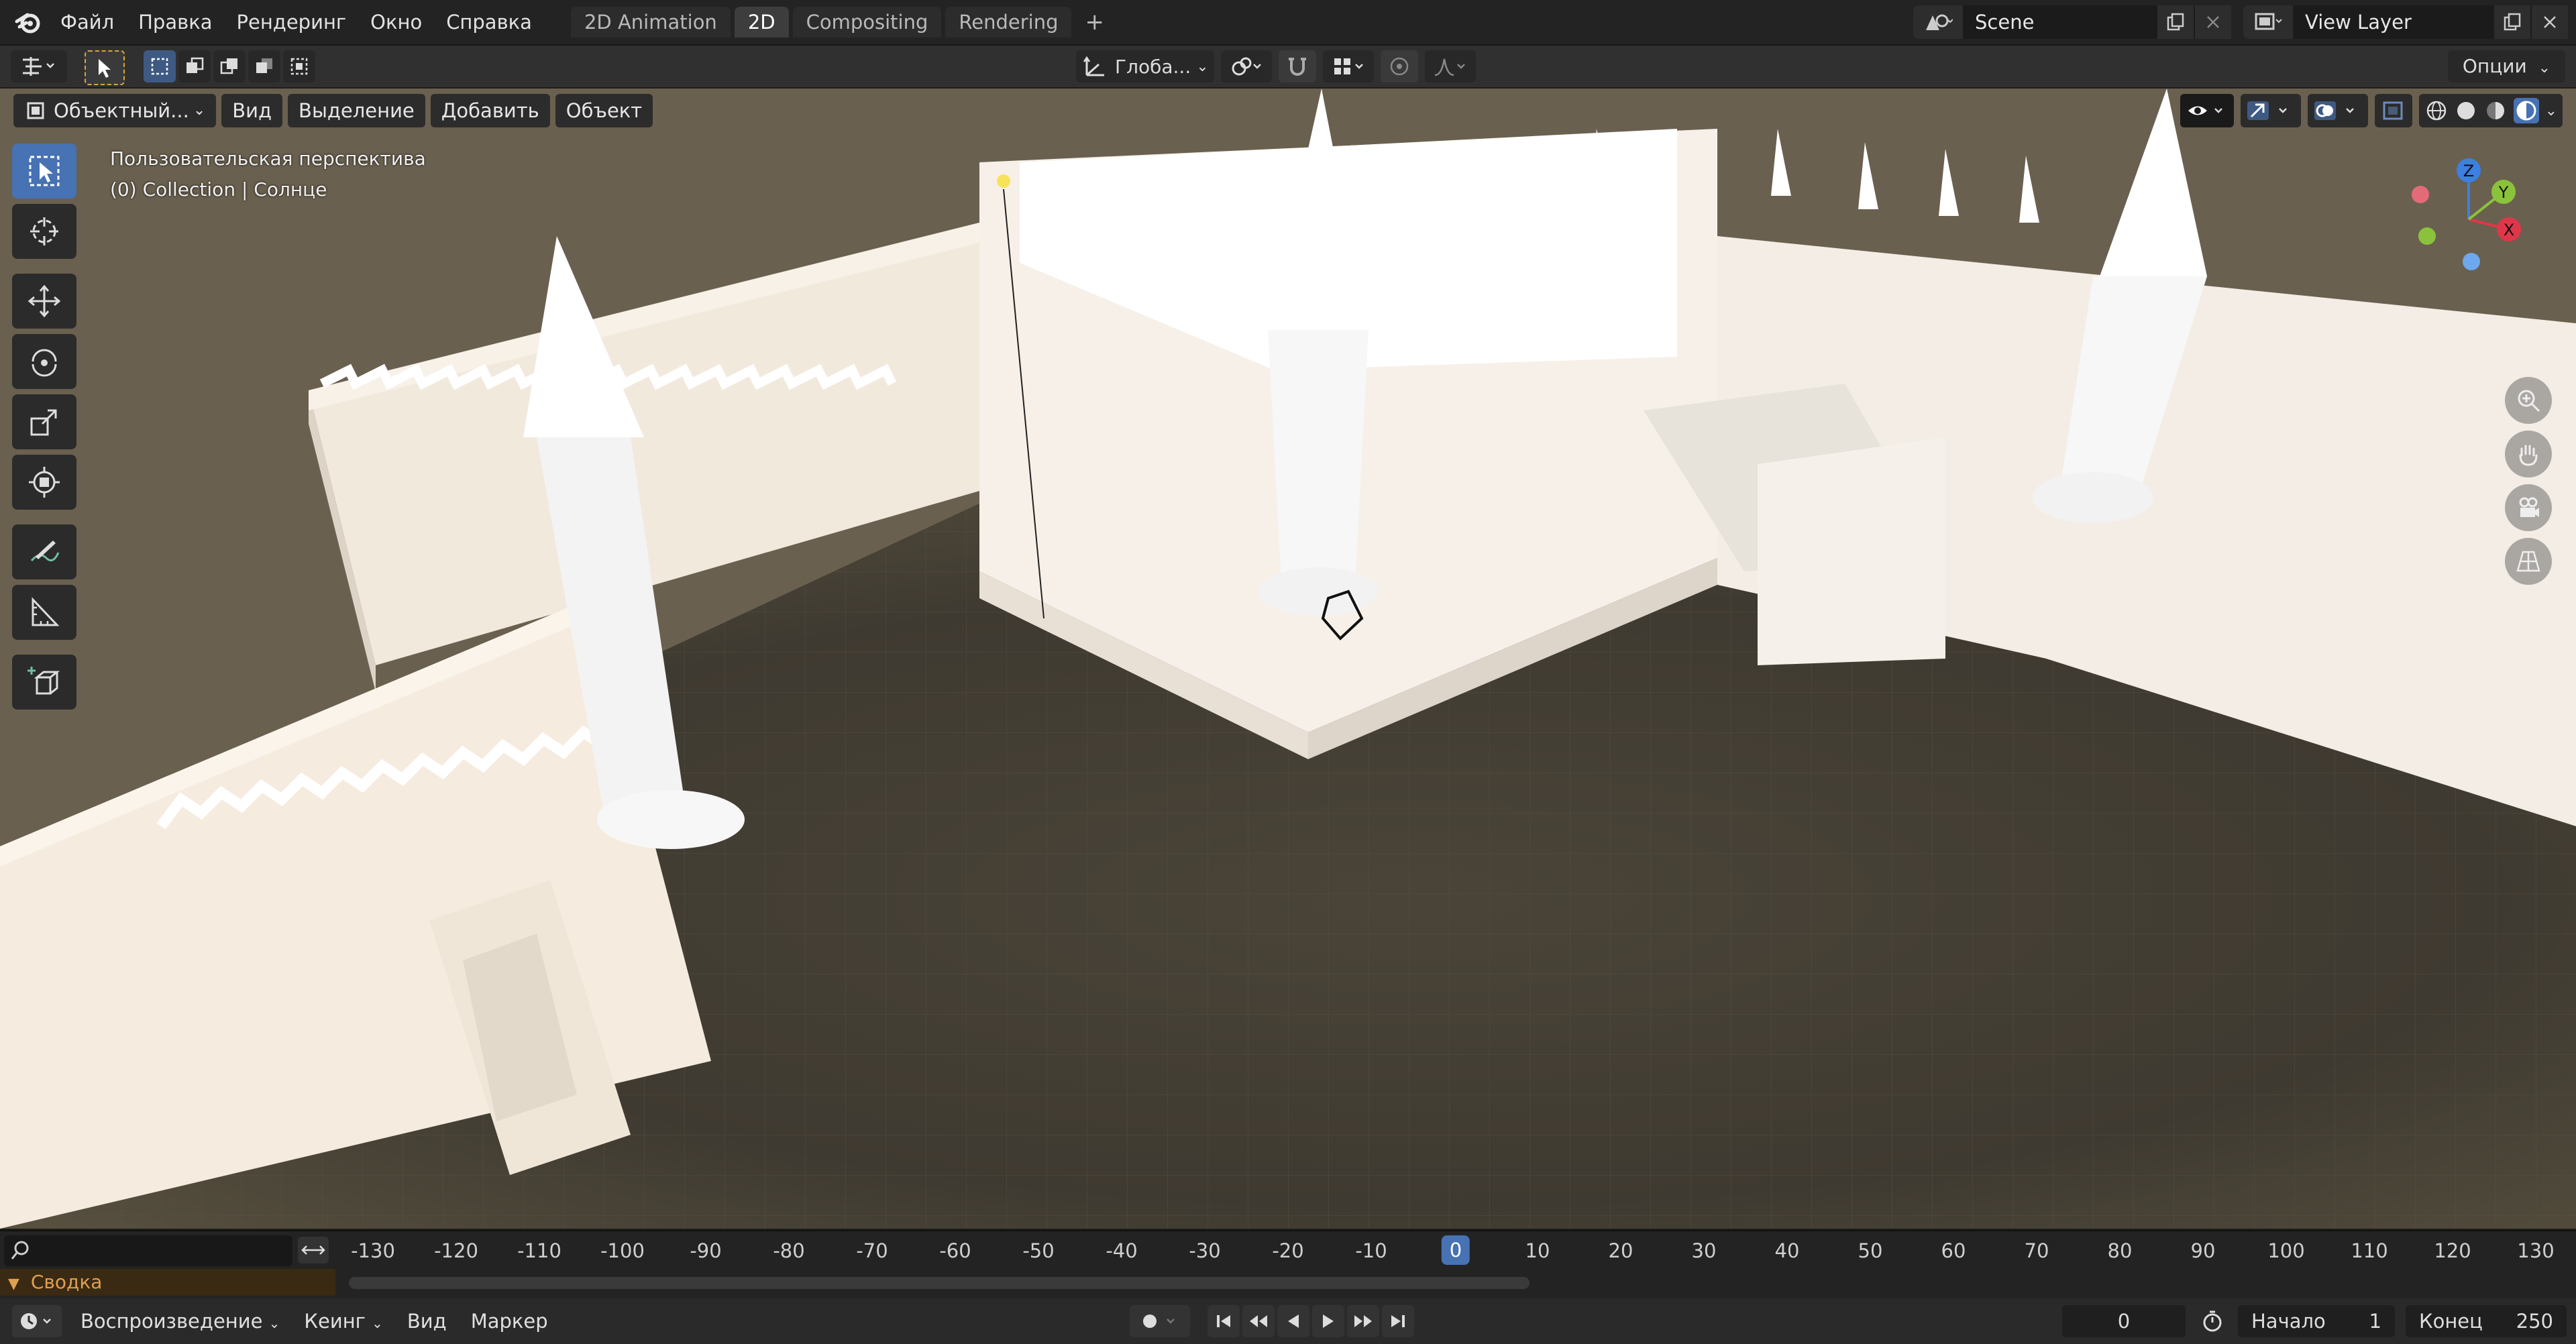 The image size is (2576, 1344). I want to click on gizmo-toggle-icon, so click(2270, 110).